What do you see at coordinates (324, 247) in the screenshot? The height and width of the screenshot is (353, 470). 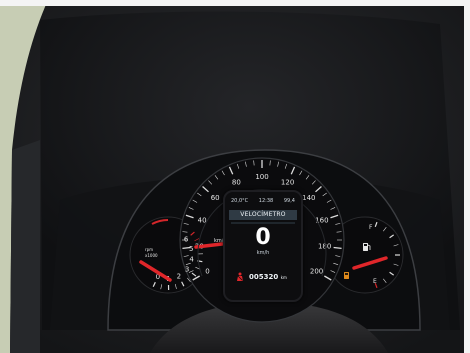 I see `speedometer-tick-label: 180` at bounding box center [324, 247].